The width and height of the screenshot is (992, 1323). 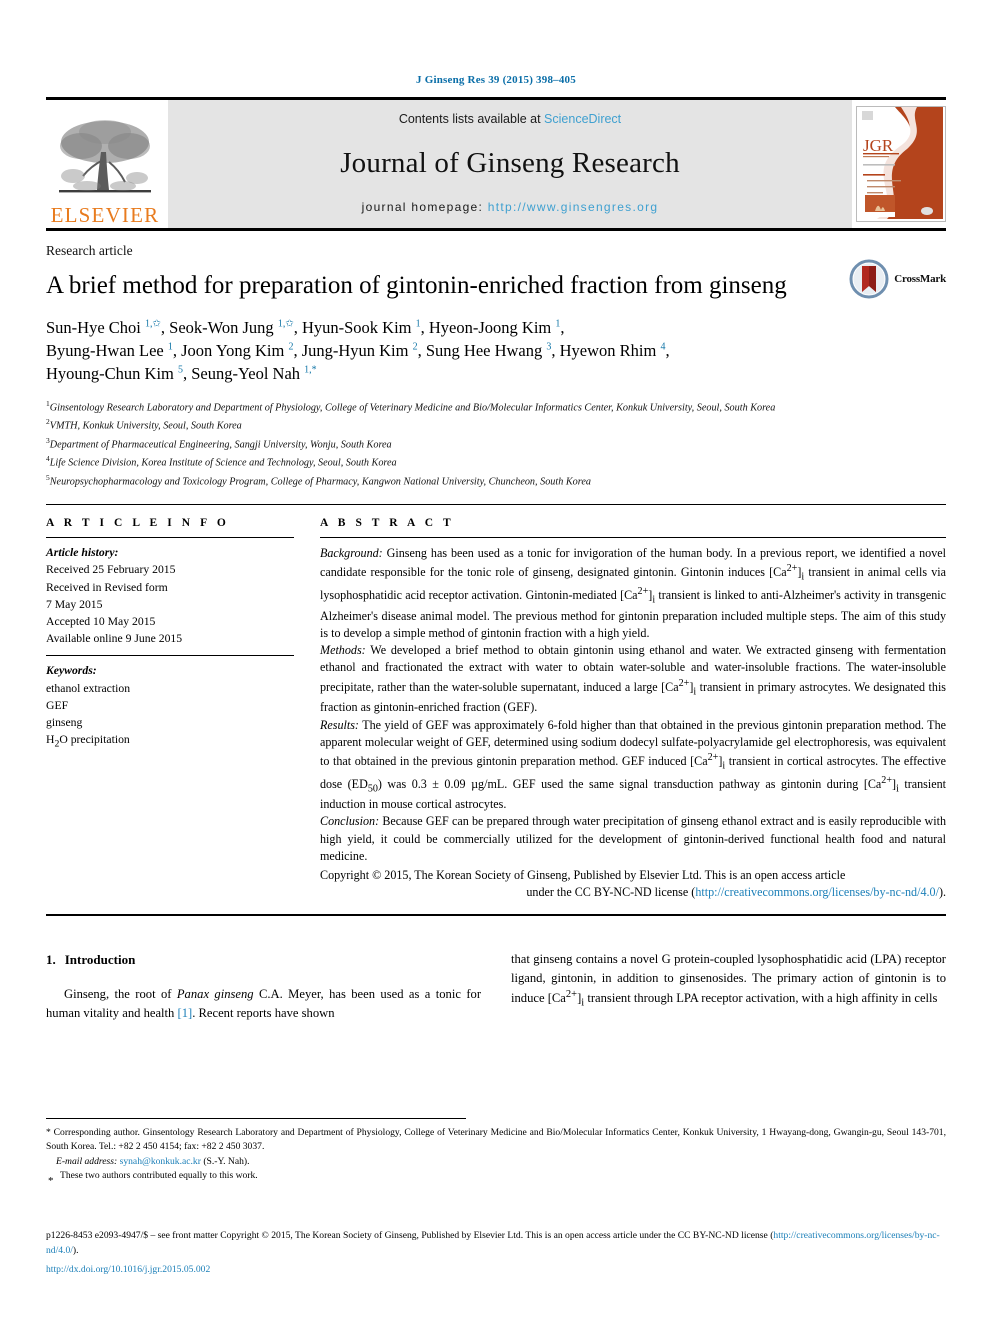 I want to click on keyword-item: GEF, so click(x=57, y=705).